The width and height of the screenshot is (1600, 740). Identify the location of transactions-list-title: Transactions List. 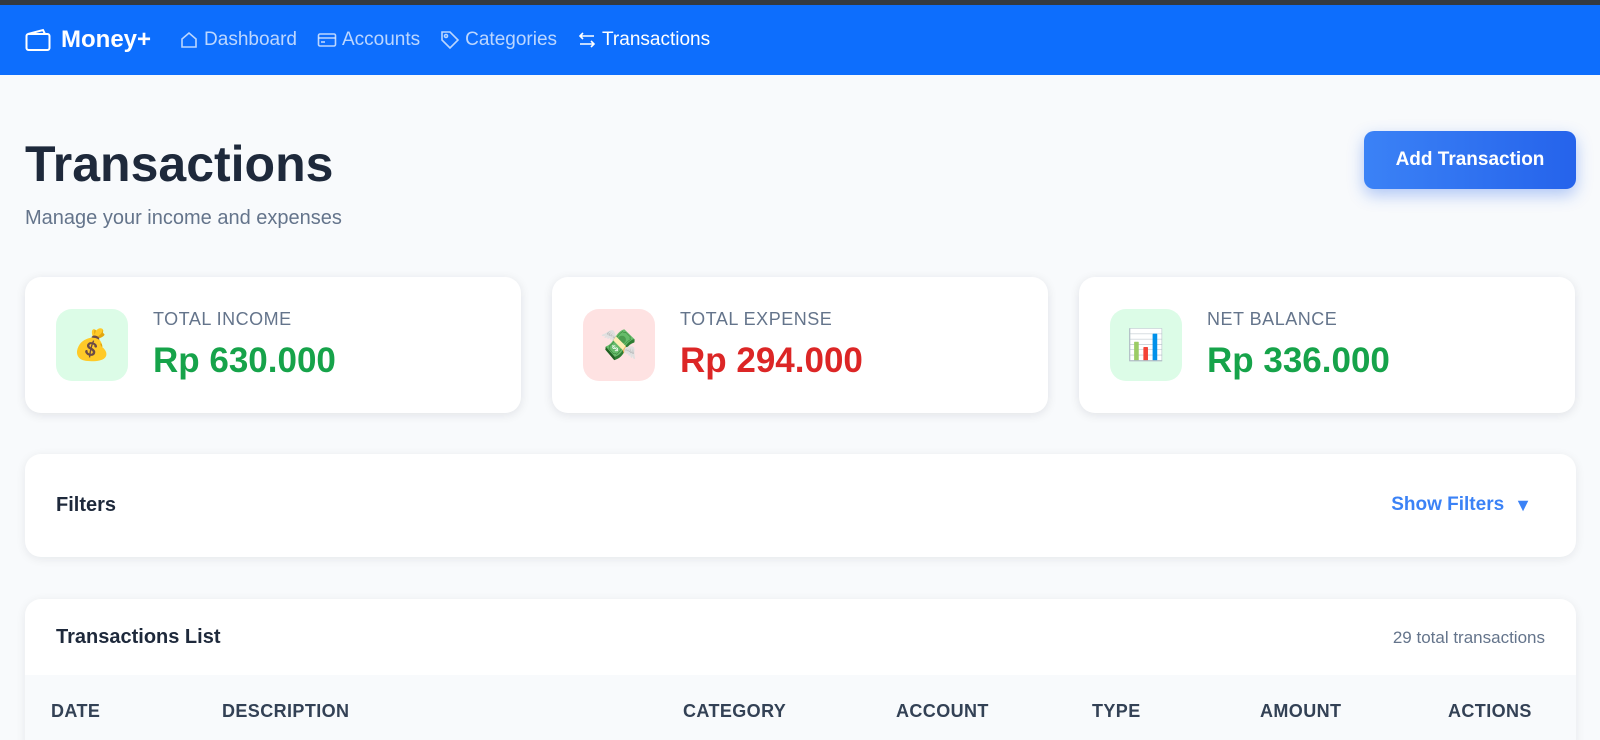
(138, 637).